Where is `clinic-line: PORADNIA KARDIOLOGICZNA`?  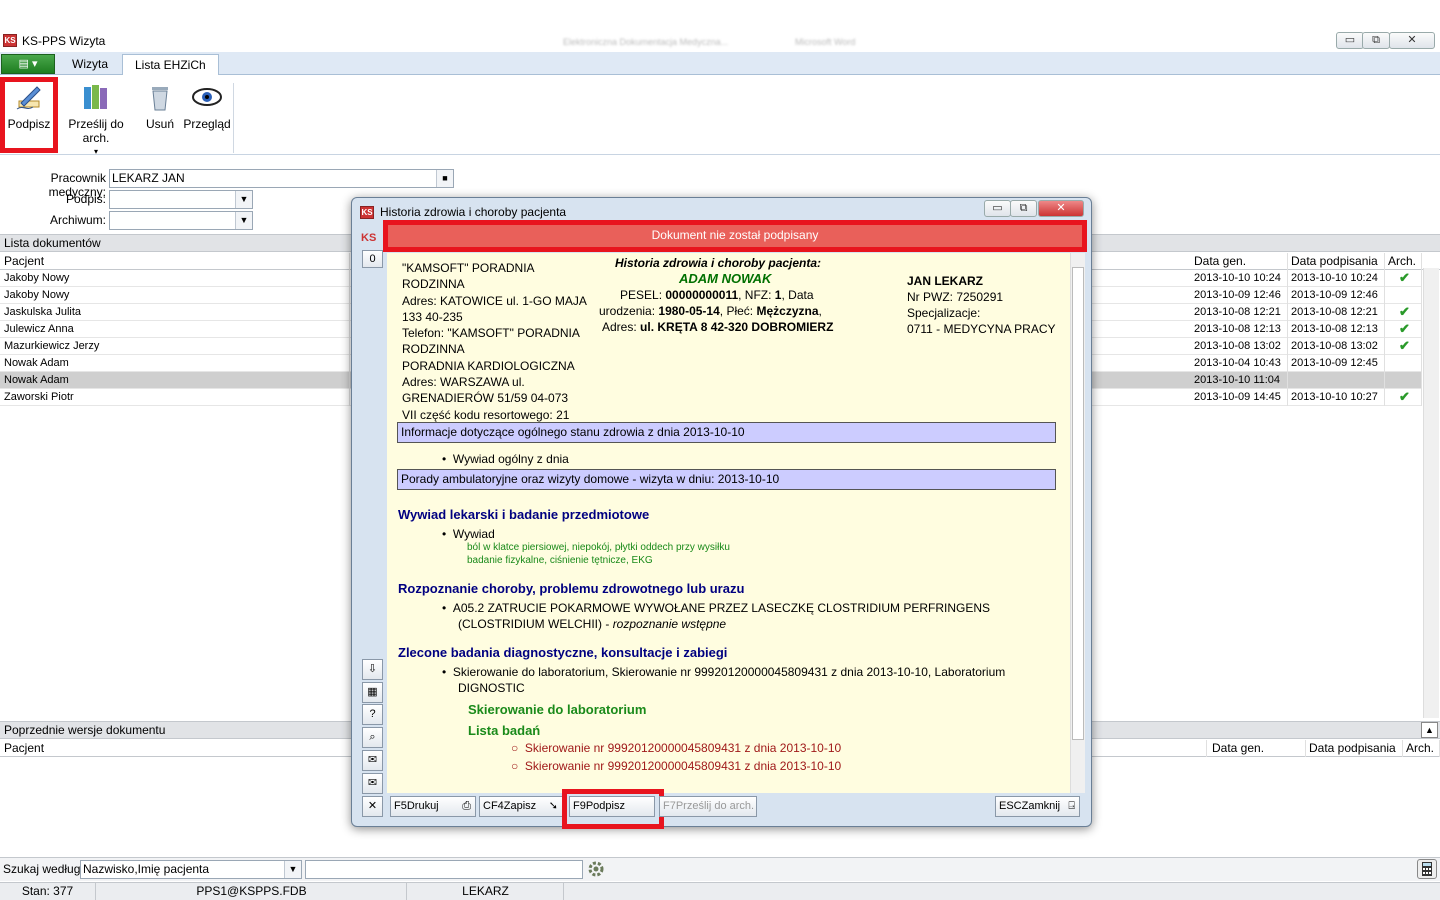 clinic-line: PORADNIA KARDIOLOGICZNA is located at coordinates (488, 365).